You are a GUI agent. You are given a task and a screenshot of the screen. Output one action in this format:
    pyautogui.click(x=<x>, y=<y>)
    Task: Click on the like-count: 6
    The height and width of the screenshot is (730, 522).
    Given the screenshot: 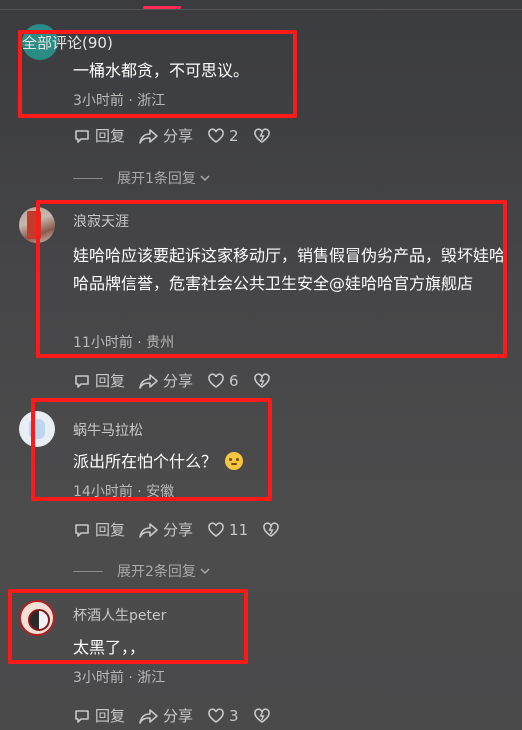 What is the action you would take?
    pyautogui.click(x=234, y=380)
    